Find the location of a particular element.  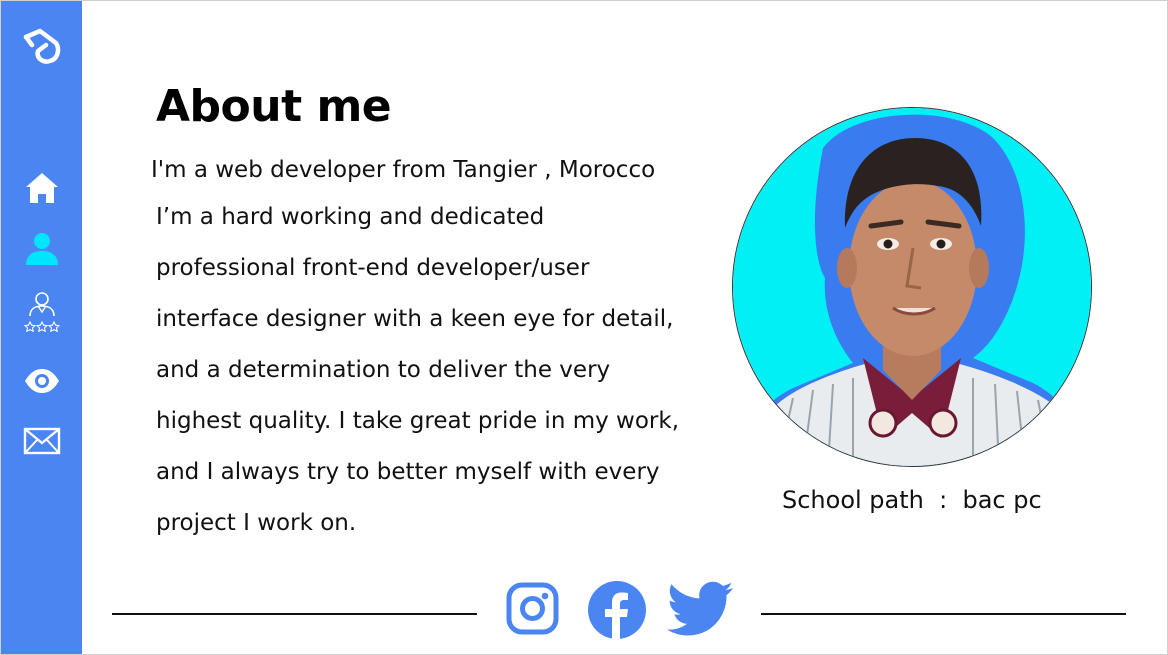

logo-icon is located at coordinates (41, 45).